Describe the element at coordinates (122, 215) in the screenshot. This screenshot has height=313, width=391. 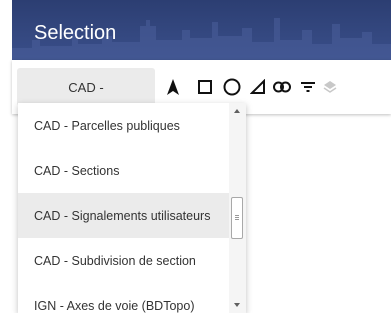
I see `dropdown-option-label: CAD - Signalements utilisateurs` at that location.